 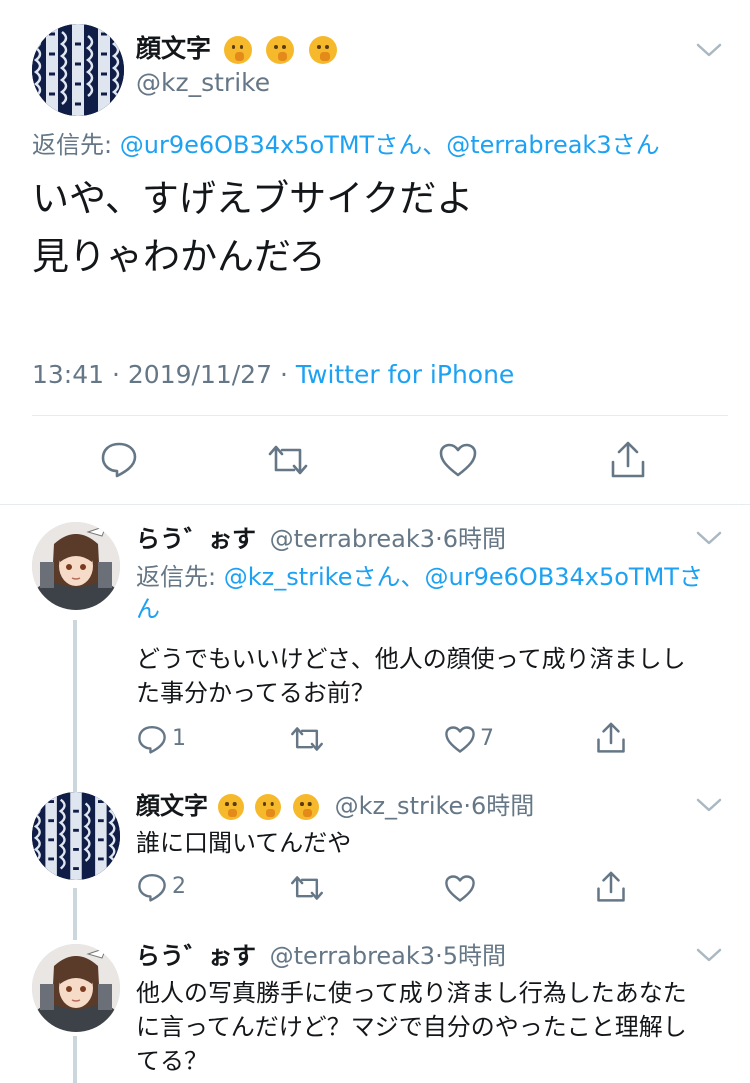 I want to click on tweet-text: どうでもいいけどさ、他人の顔使って成り済ましし た事分かってるお前？, so click(x=411, y=676).